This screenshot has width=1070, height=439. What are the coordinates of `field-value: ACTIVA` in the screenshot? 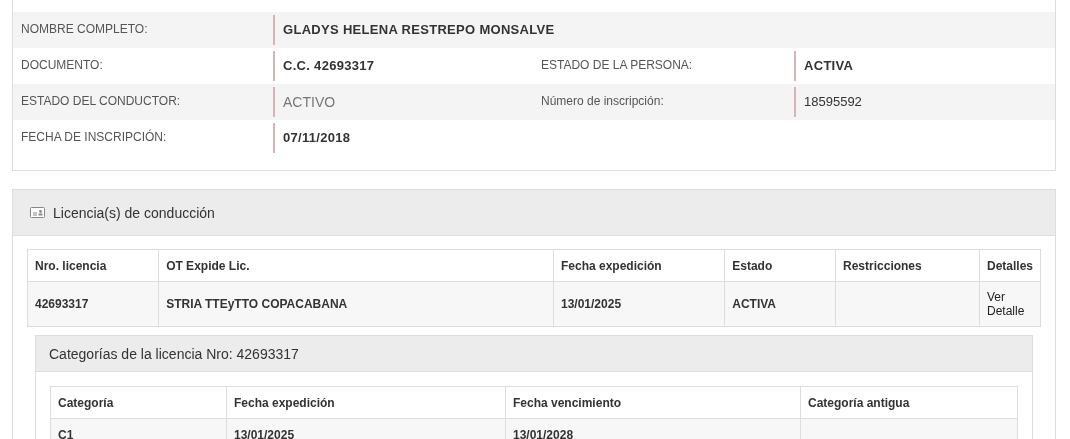 It's located at (924, 66).